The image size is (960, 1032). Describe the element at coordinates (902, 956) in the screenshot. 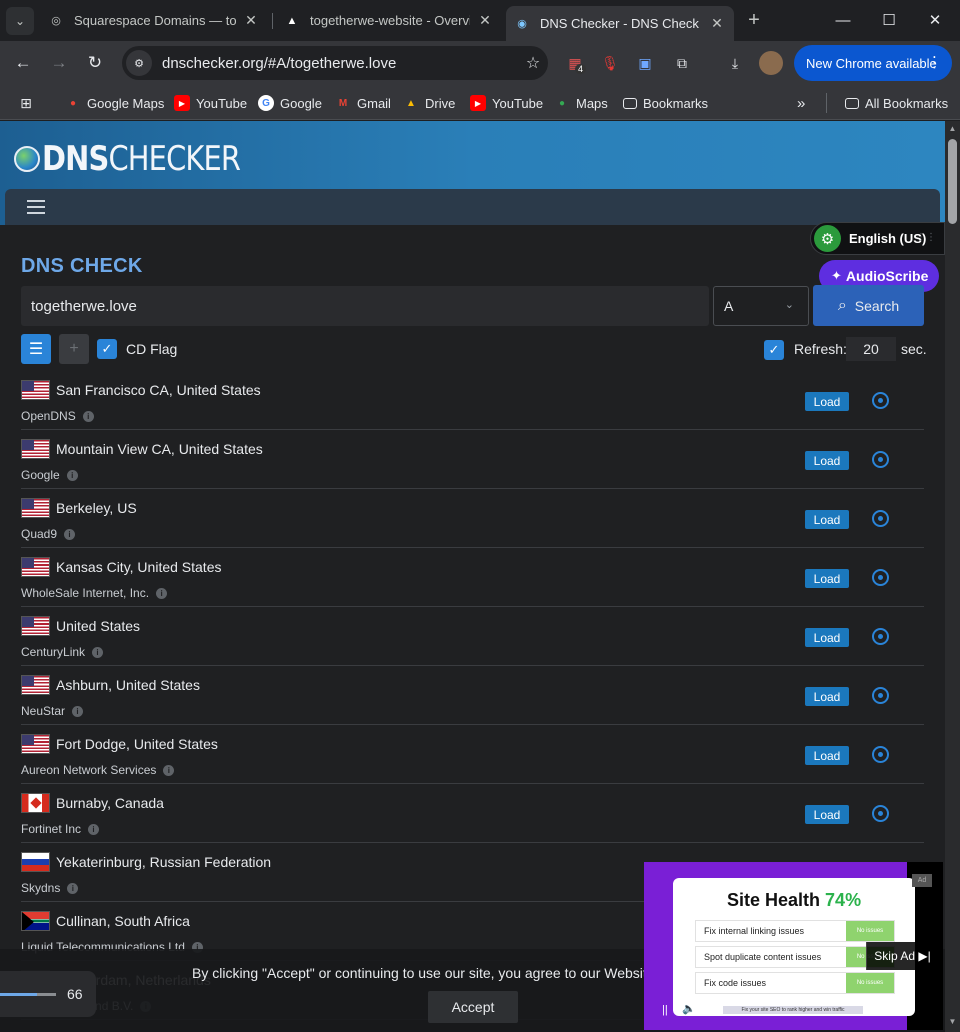

I see `skip-ad-button: Skip Ad ▶|` at that location.